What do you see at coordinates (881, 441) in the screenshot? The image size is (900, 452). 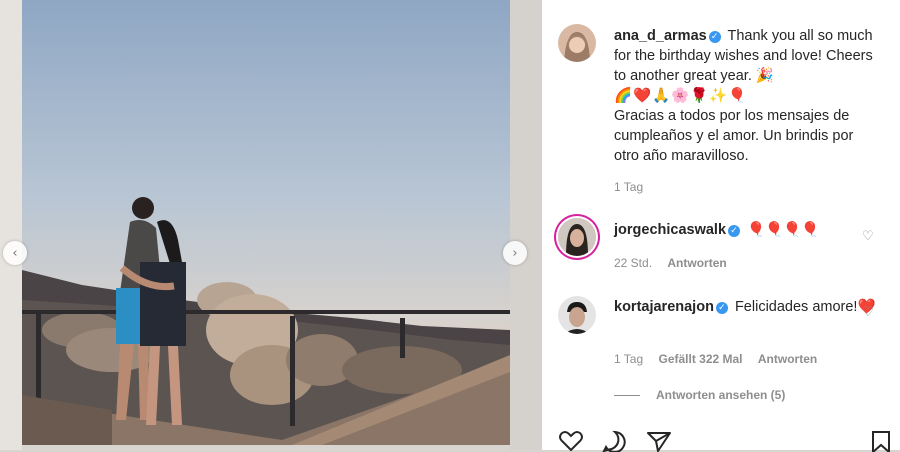 I see `bookmark-icon` at bounding box center [881, 441].